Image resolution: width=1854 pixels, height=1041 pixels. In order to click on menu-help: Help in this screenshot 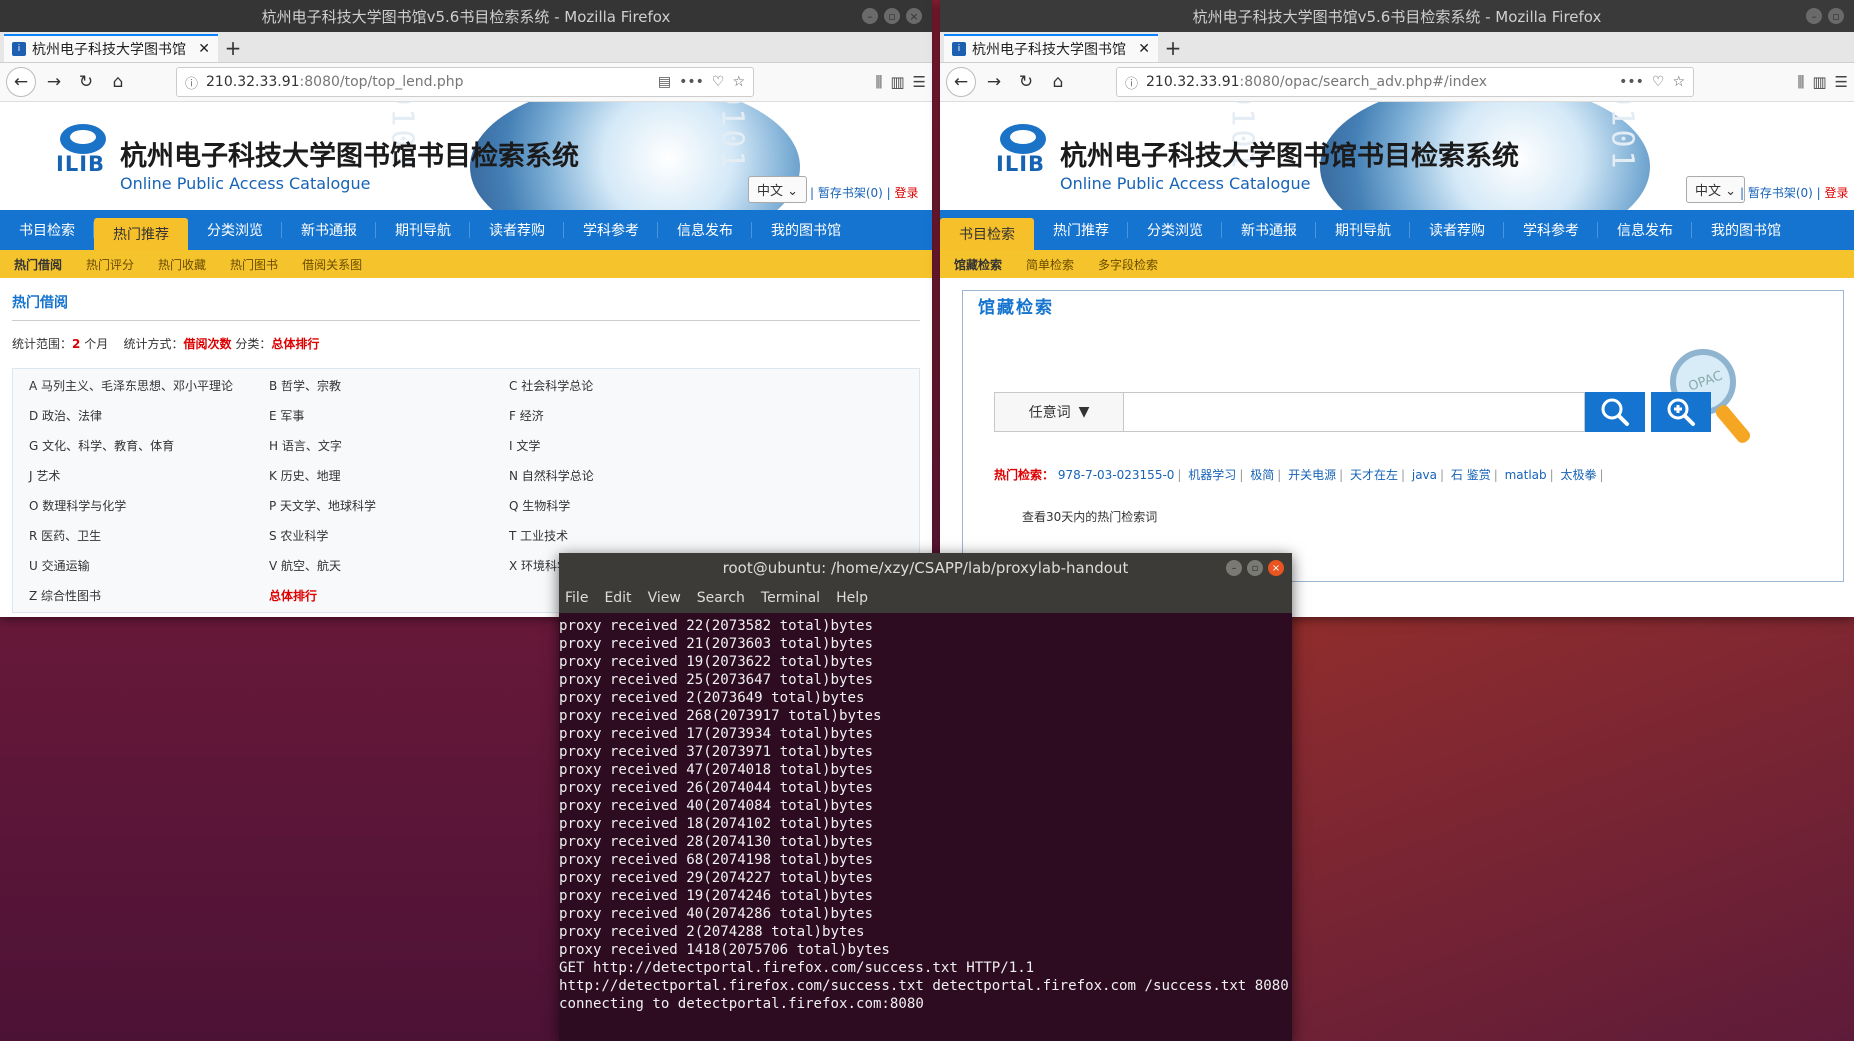, I will do `click(852, 598)`.